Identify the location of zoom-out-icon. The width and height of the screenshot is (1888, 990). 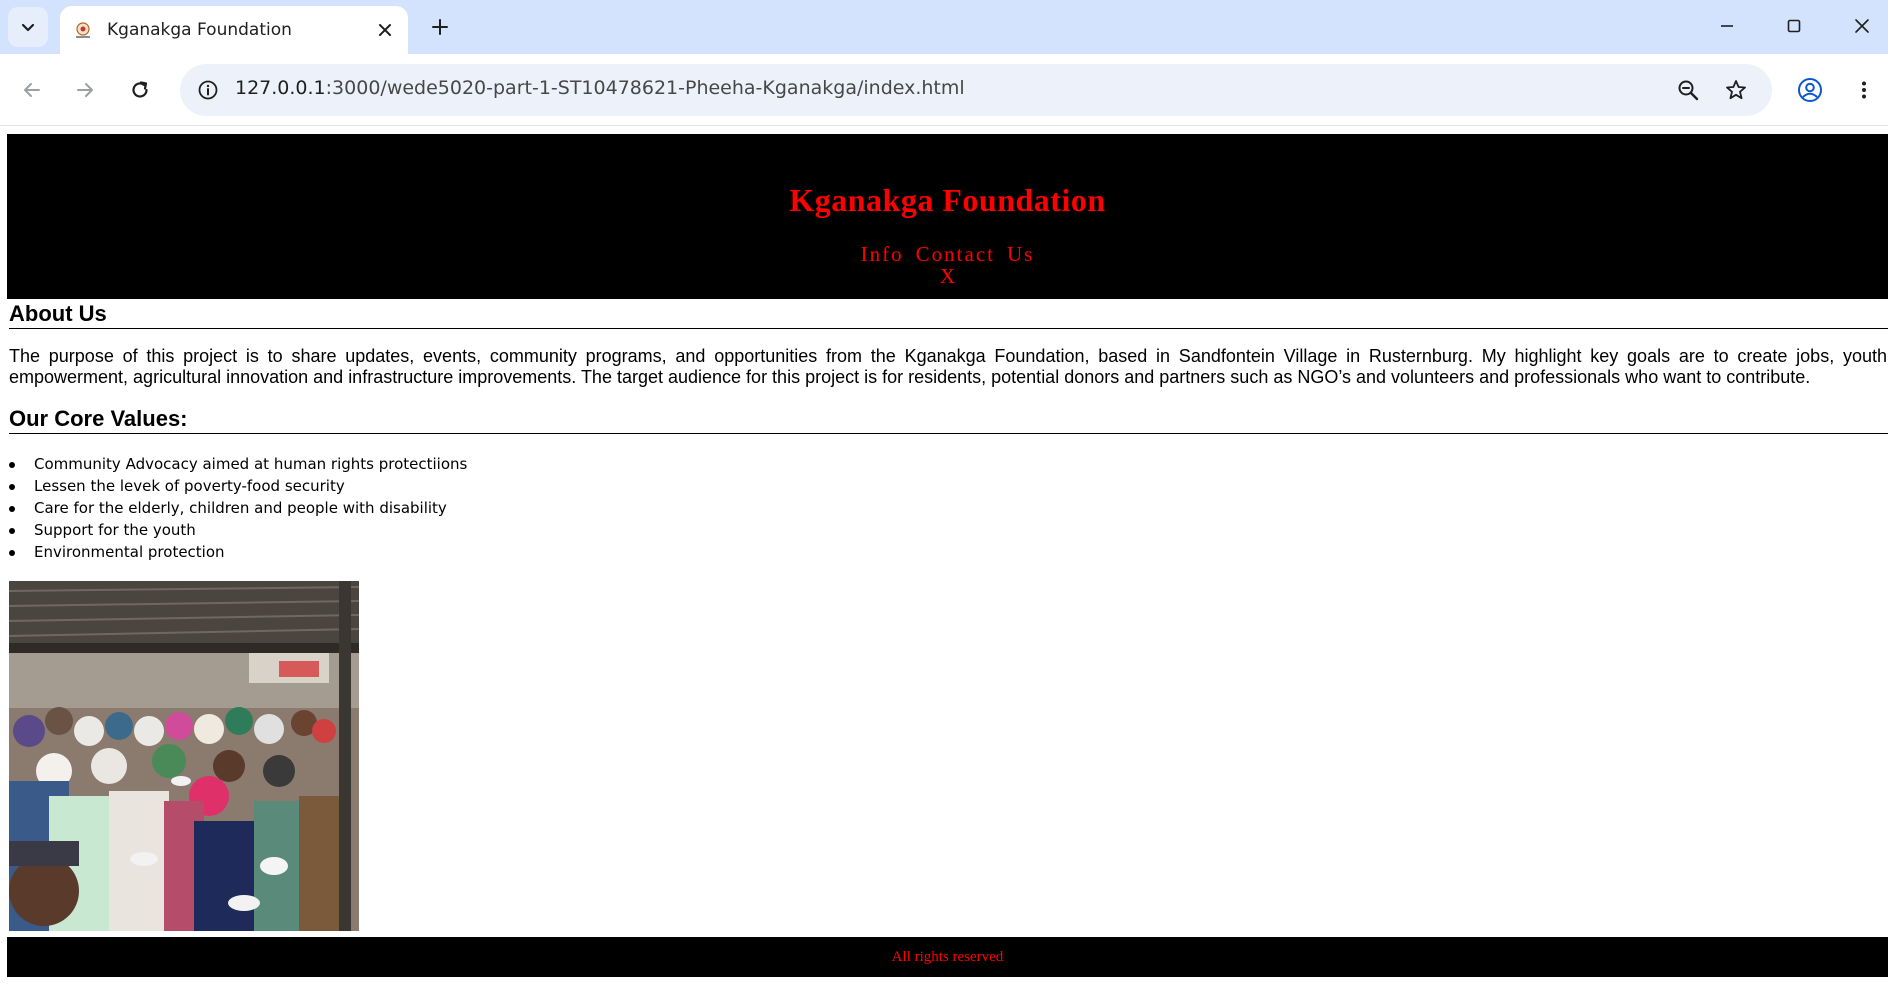
(1688, 90).